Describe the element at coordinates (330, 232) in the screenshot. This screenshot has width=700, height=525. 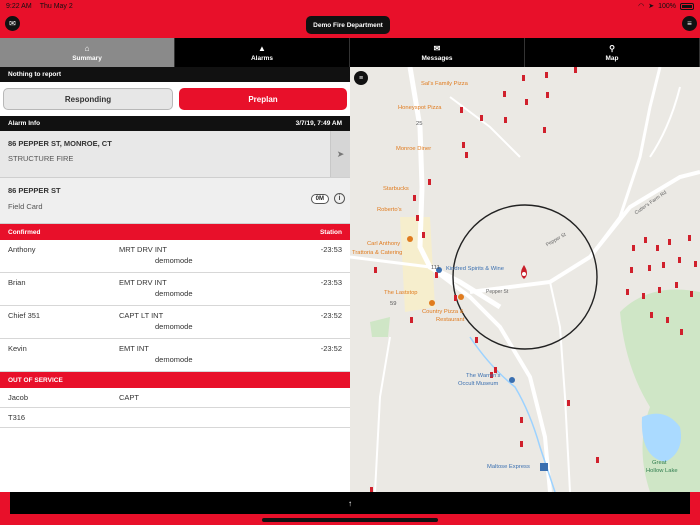
I see `station-label: Station` at that location.